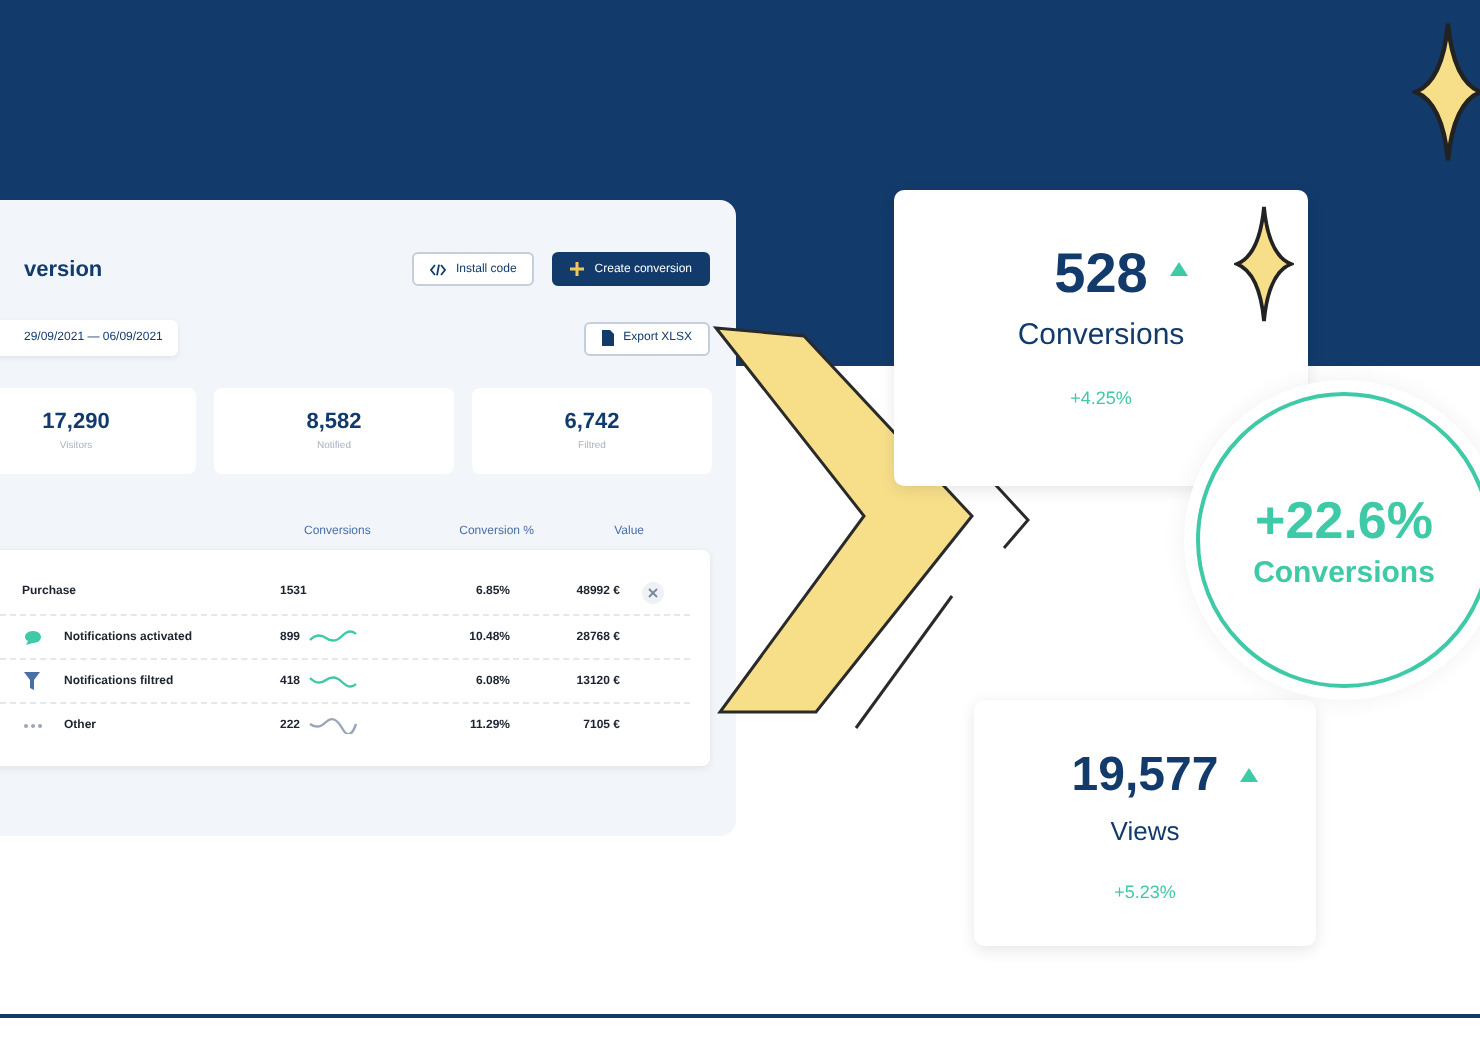 The height and width of the screenshot is (1040, 1480). Describe the element at coordinates (1101, 274) in the screenshot. I see `highlight-value: 528` at that location.